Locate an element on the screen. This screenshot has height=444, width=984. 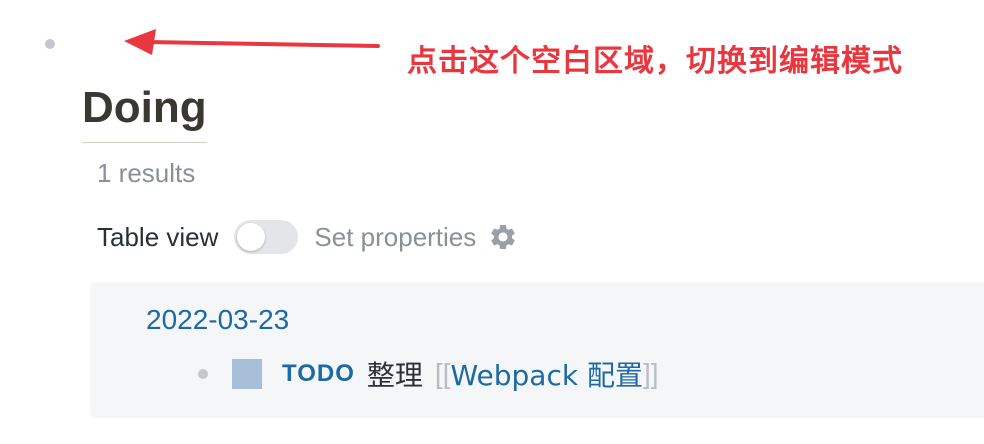
open-bracket: [[ is located at coordinates (442, 373).